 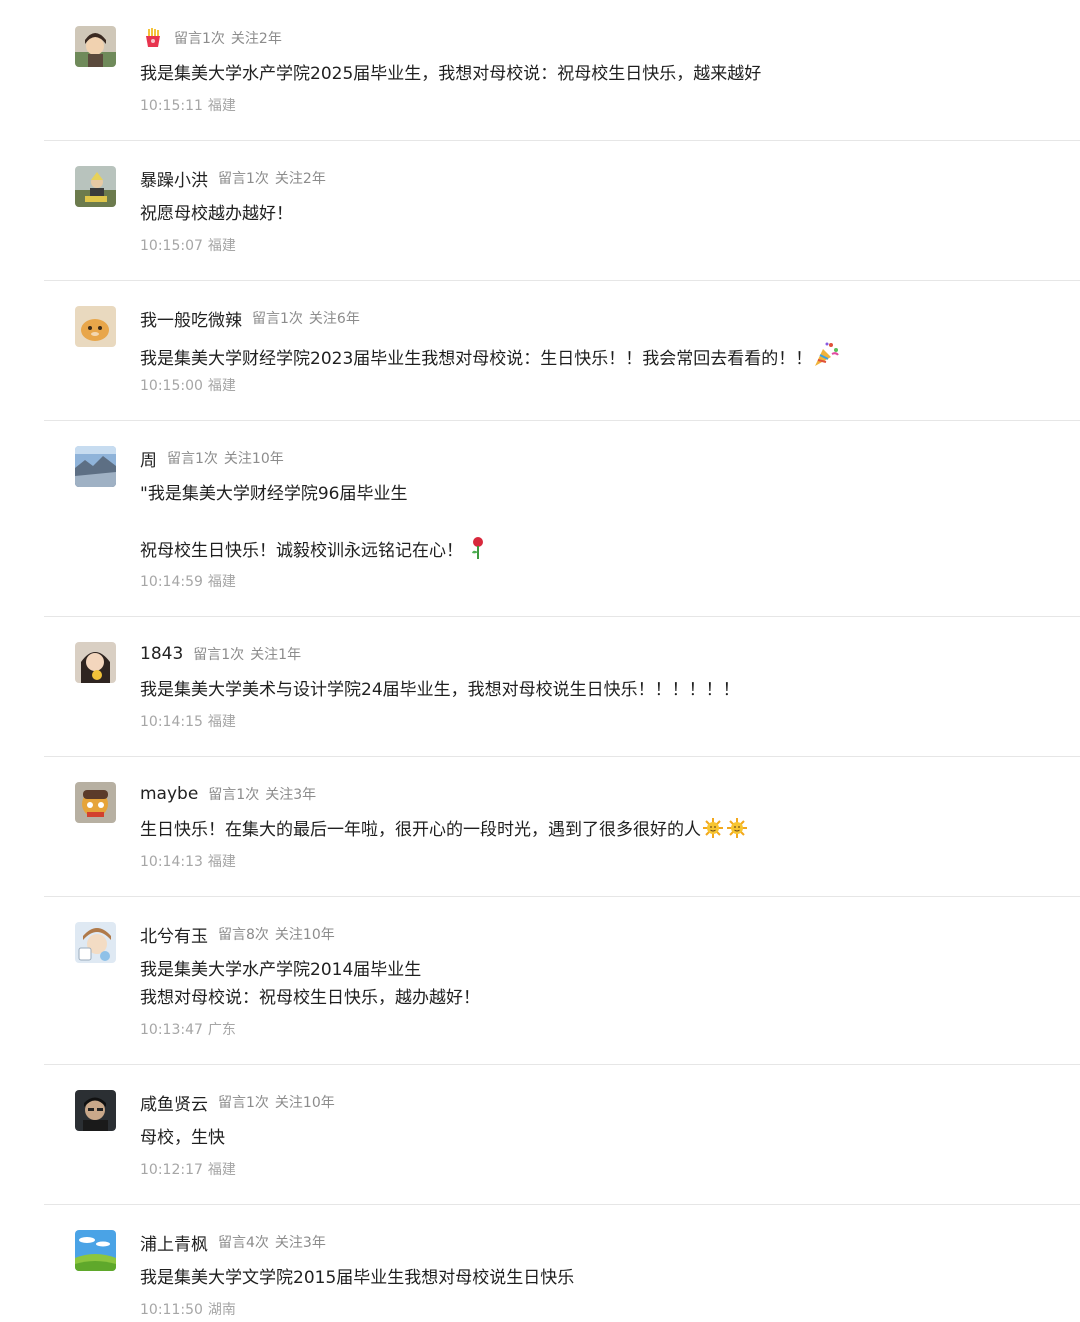 What do you see at coordinates (174, 1242) in the screenshot?
I see `nickname: 浦上青枫` at bounding box center [174, 1242].